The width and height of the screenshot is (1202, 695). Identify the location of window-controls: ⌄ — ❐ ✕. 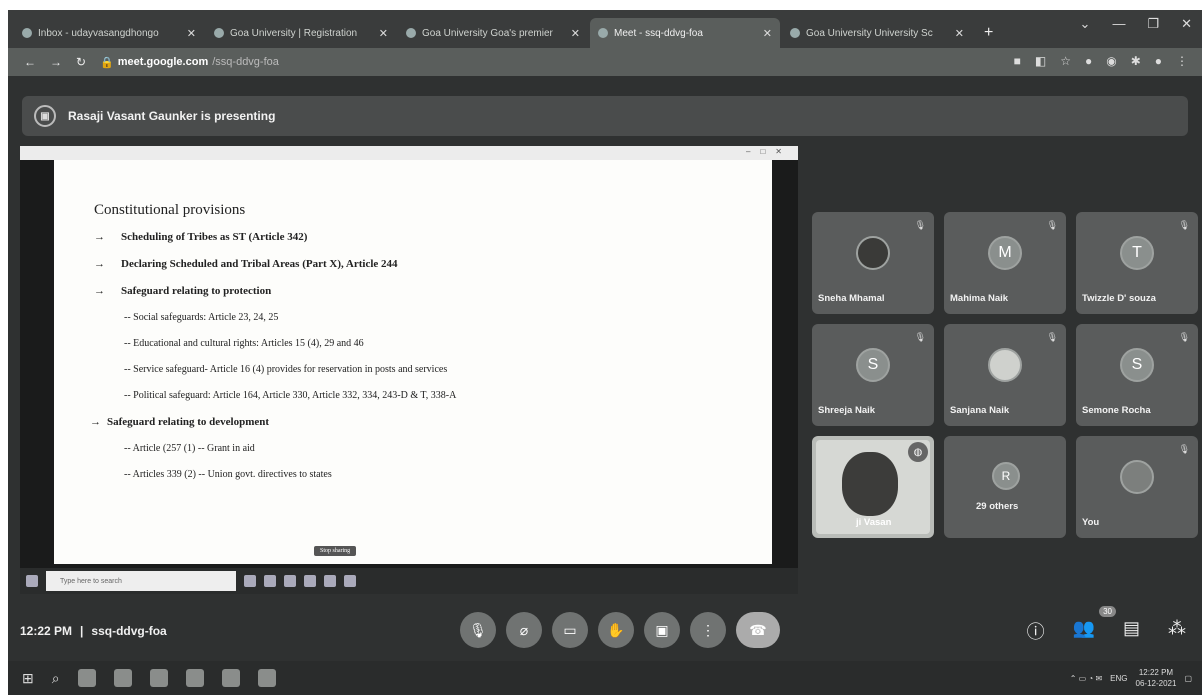
(1136, 24).